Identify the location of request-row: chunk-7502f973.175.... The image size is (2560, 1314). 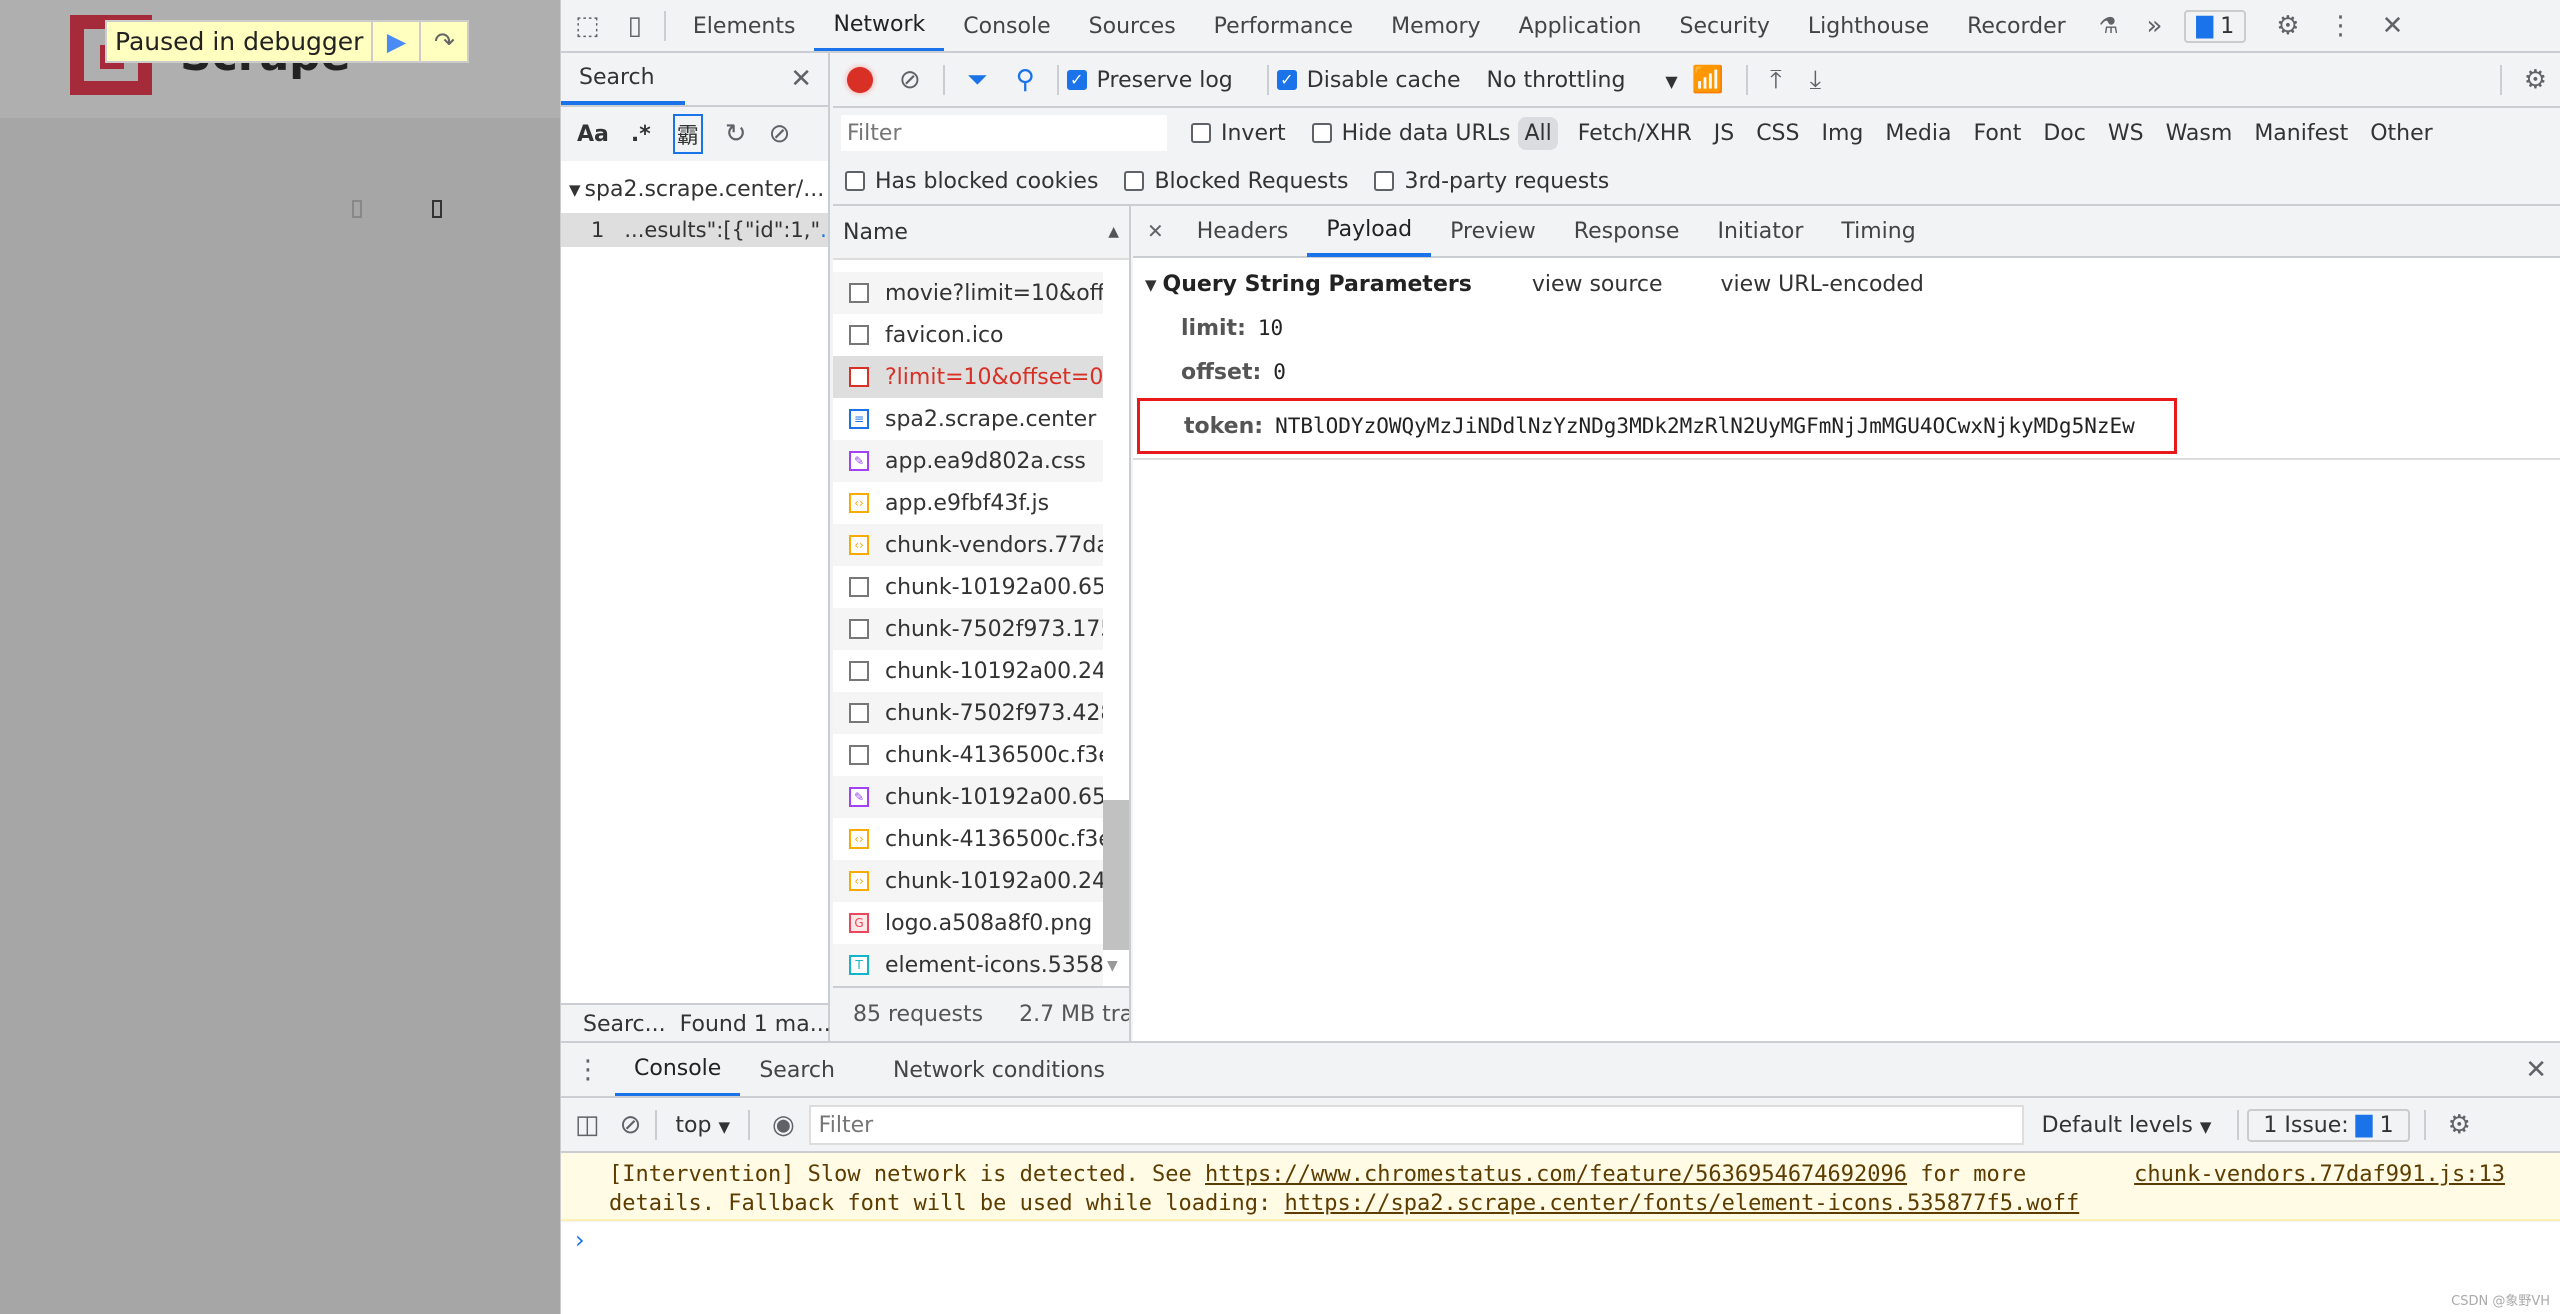
(968, 629).